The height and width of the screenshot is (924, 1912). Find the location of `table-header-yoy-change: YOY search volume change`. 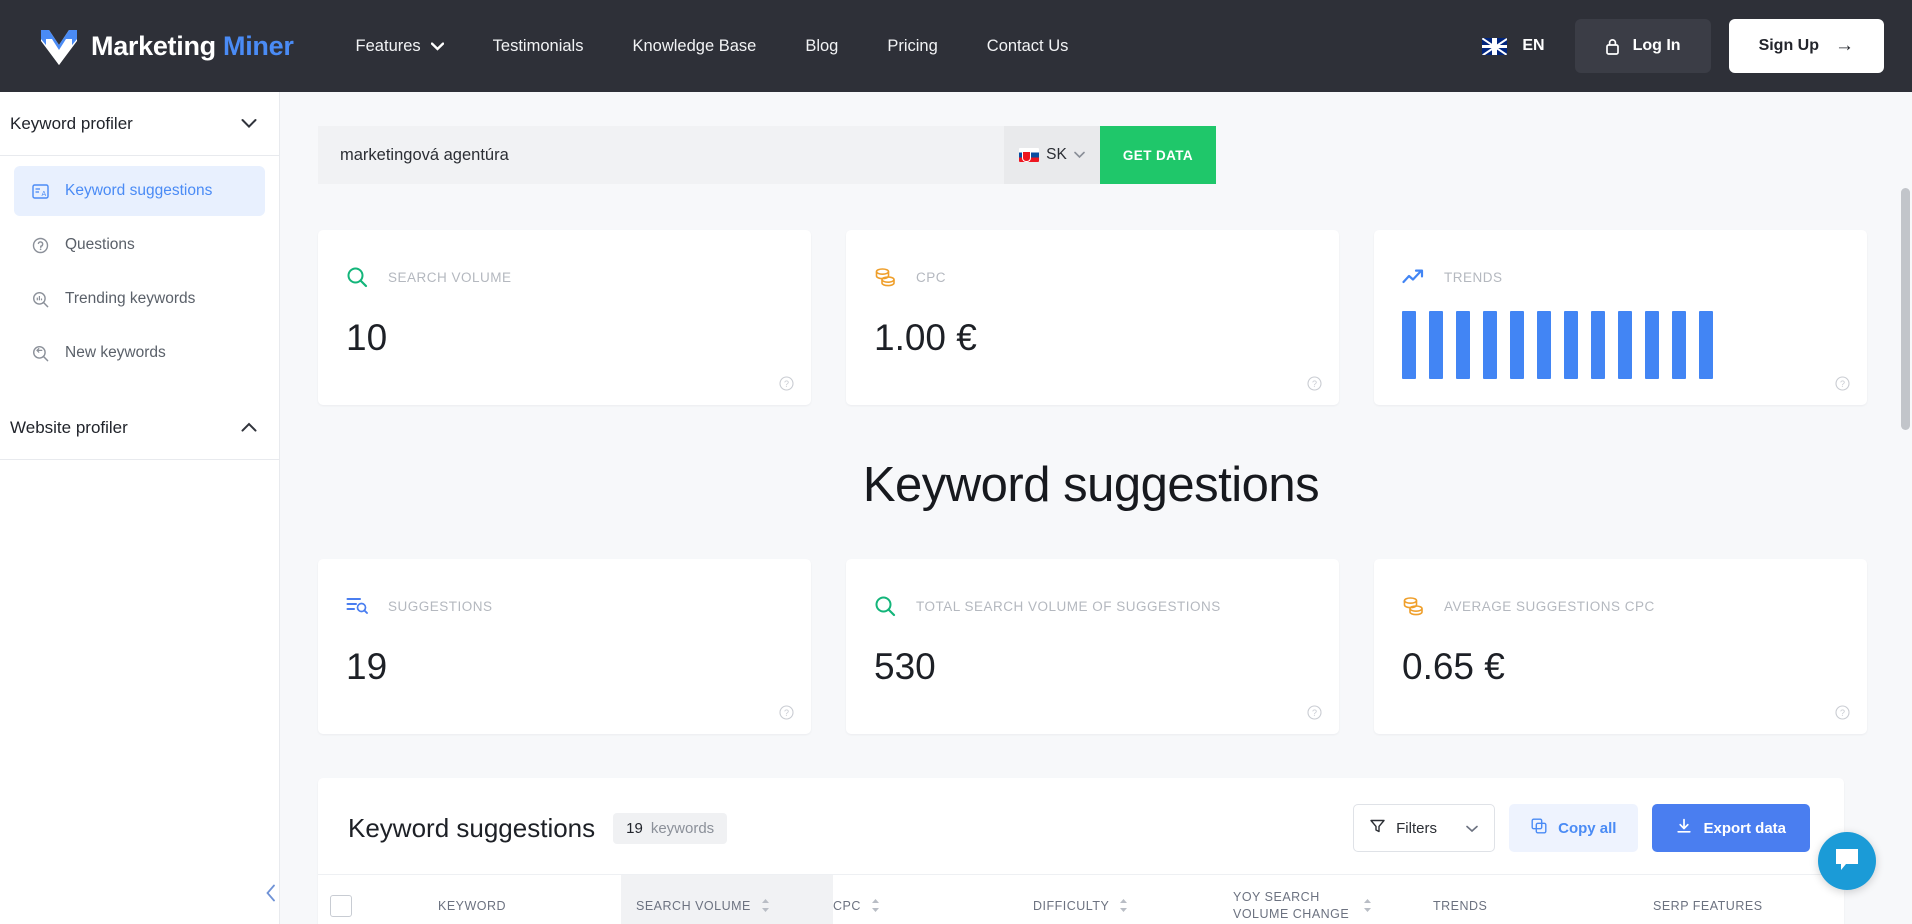

table-header-yoy-change: YOY search volume change is located at coordinates (1333, 899).